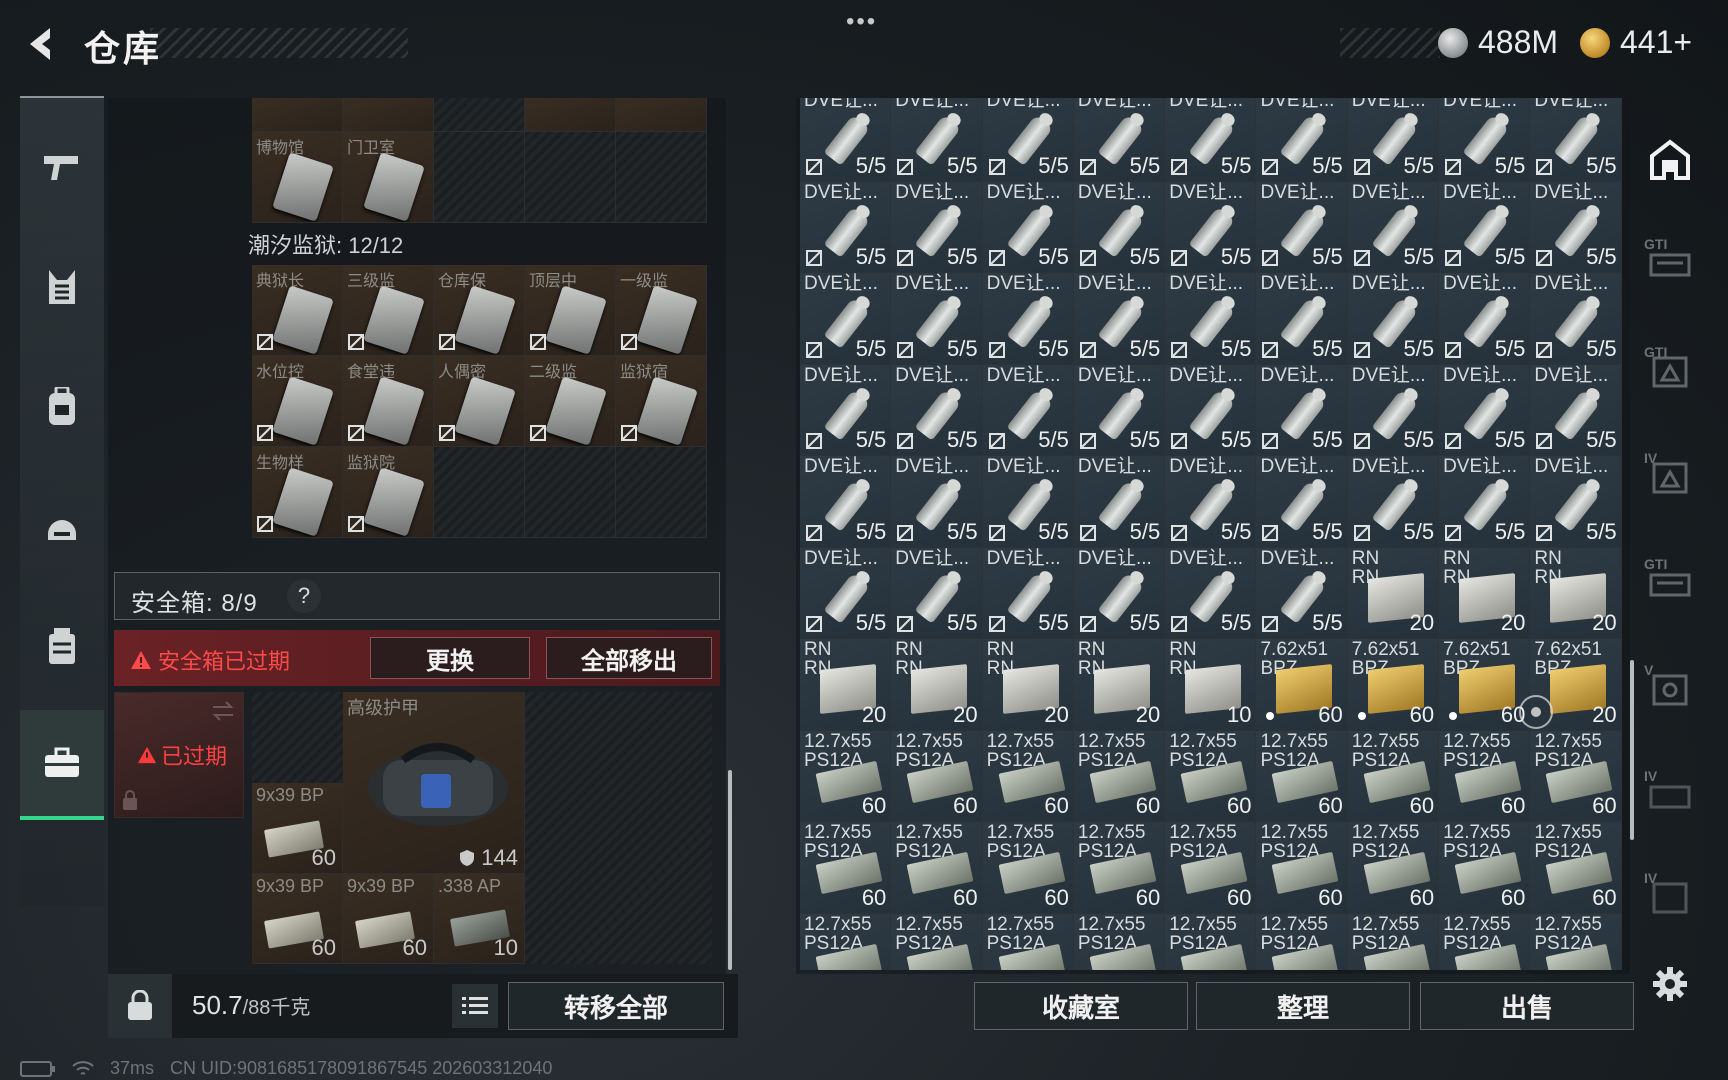 The width and height of the screenshot is (1728, 1080). I want to click on key-item: 顶层中, so click(570, 310).